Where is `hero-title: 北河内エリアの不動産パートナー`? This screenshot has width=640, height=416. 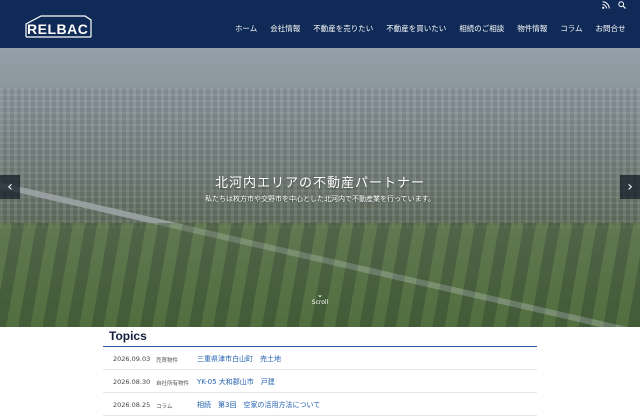
hero-title: 北河内エリアの不動産パートナー is located at coordinates (319, 183).